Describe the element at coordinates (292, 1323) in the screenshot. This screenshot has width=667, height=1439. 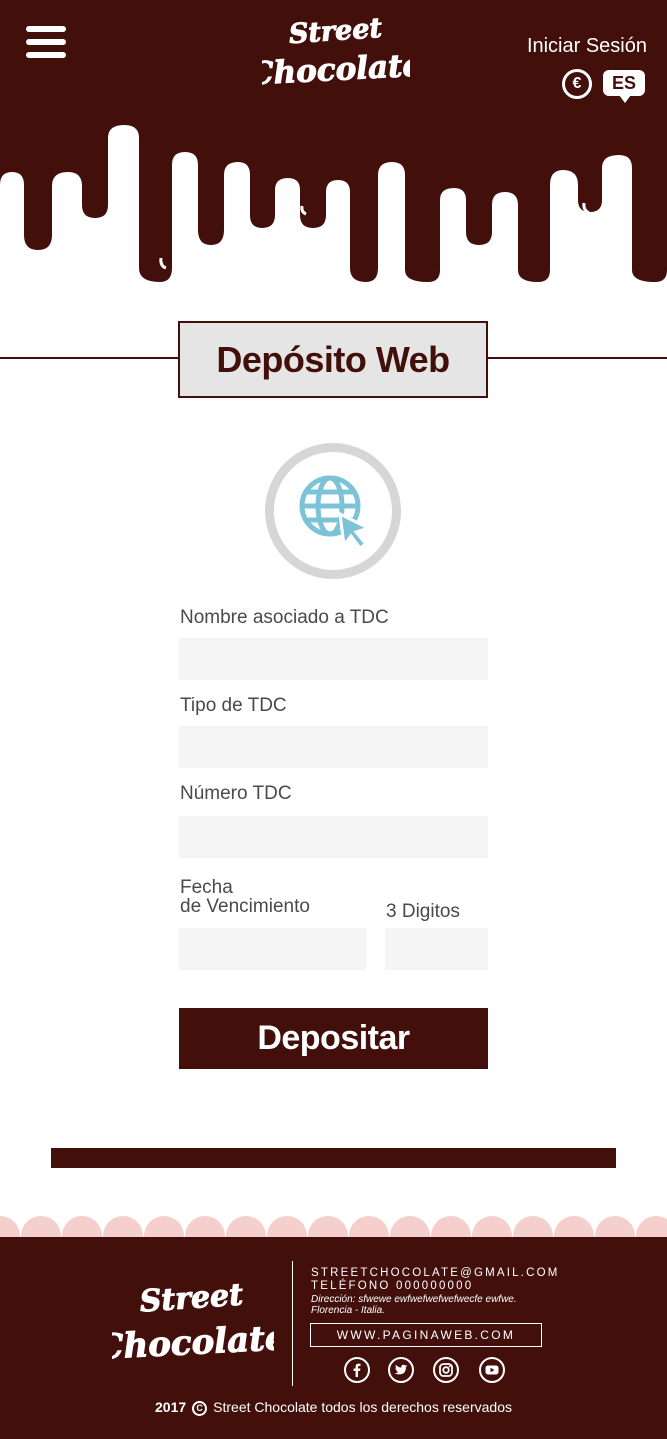
I see `footer-divider` at that location.